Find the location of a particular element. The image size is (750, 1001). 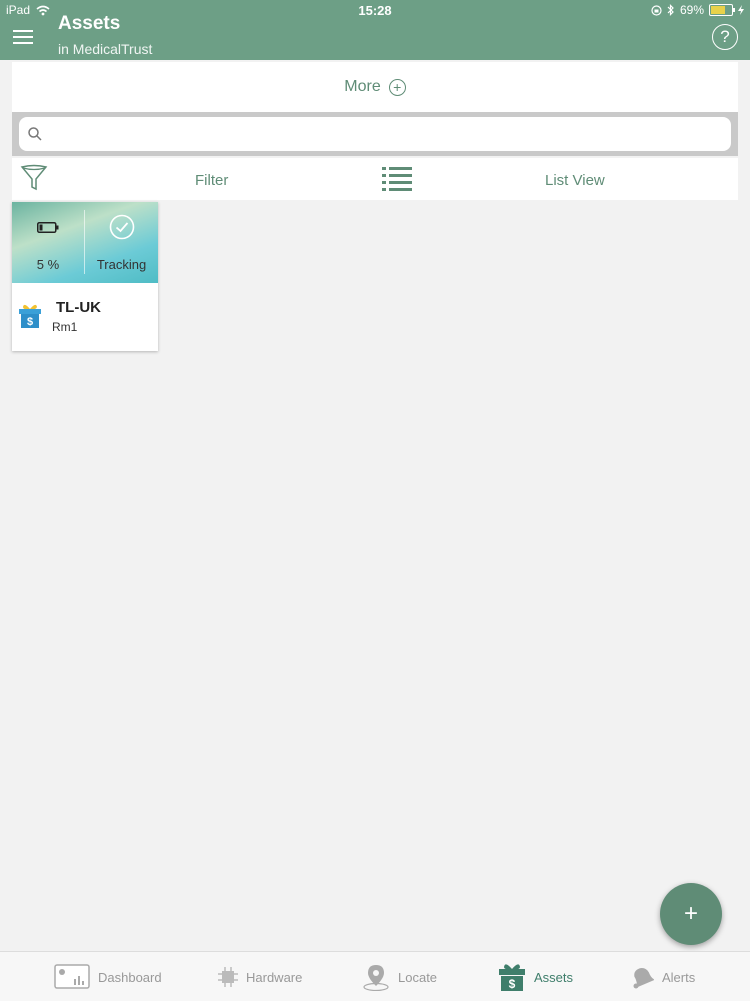

search-input is located at coordinates (375, 134).